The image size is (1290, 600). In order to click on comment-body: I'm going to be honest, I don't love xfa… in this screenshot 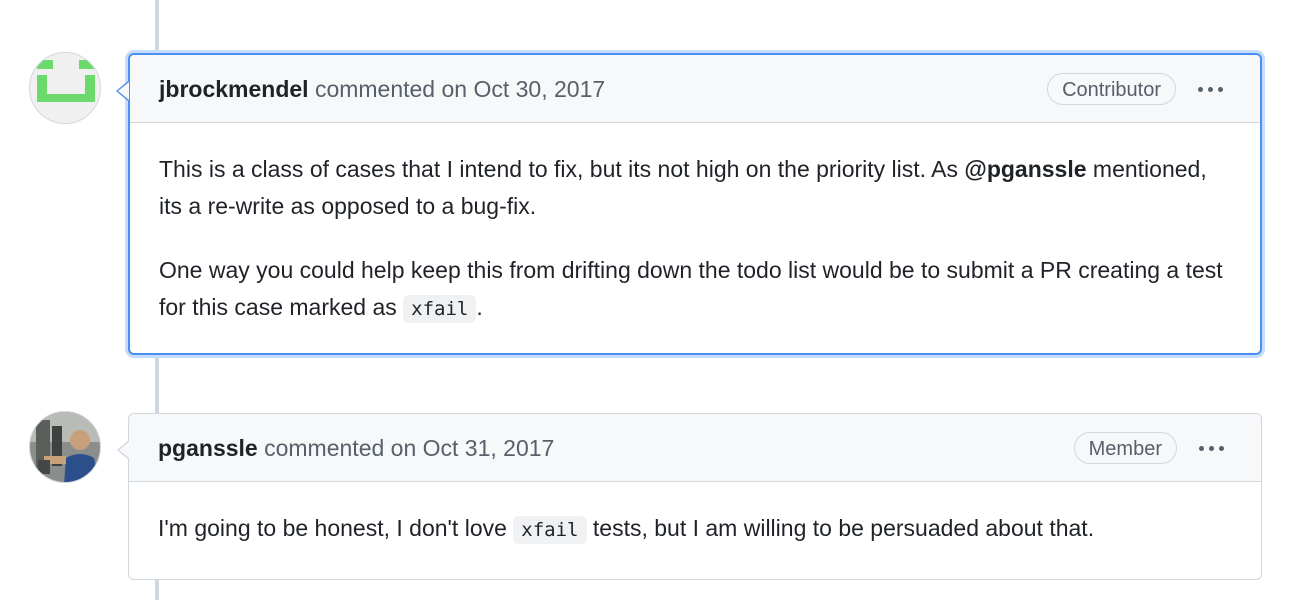, I will do `click(695, 530)`.